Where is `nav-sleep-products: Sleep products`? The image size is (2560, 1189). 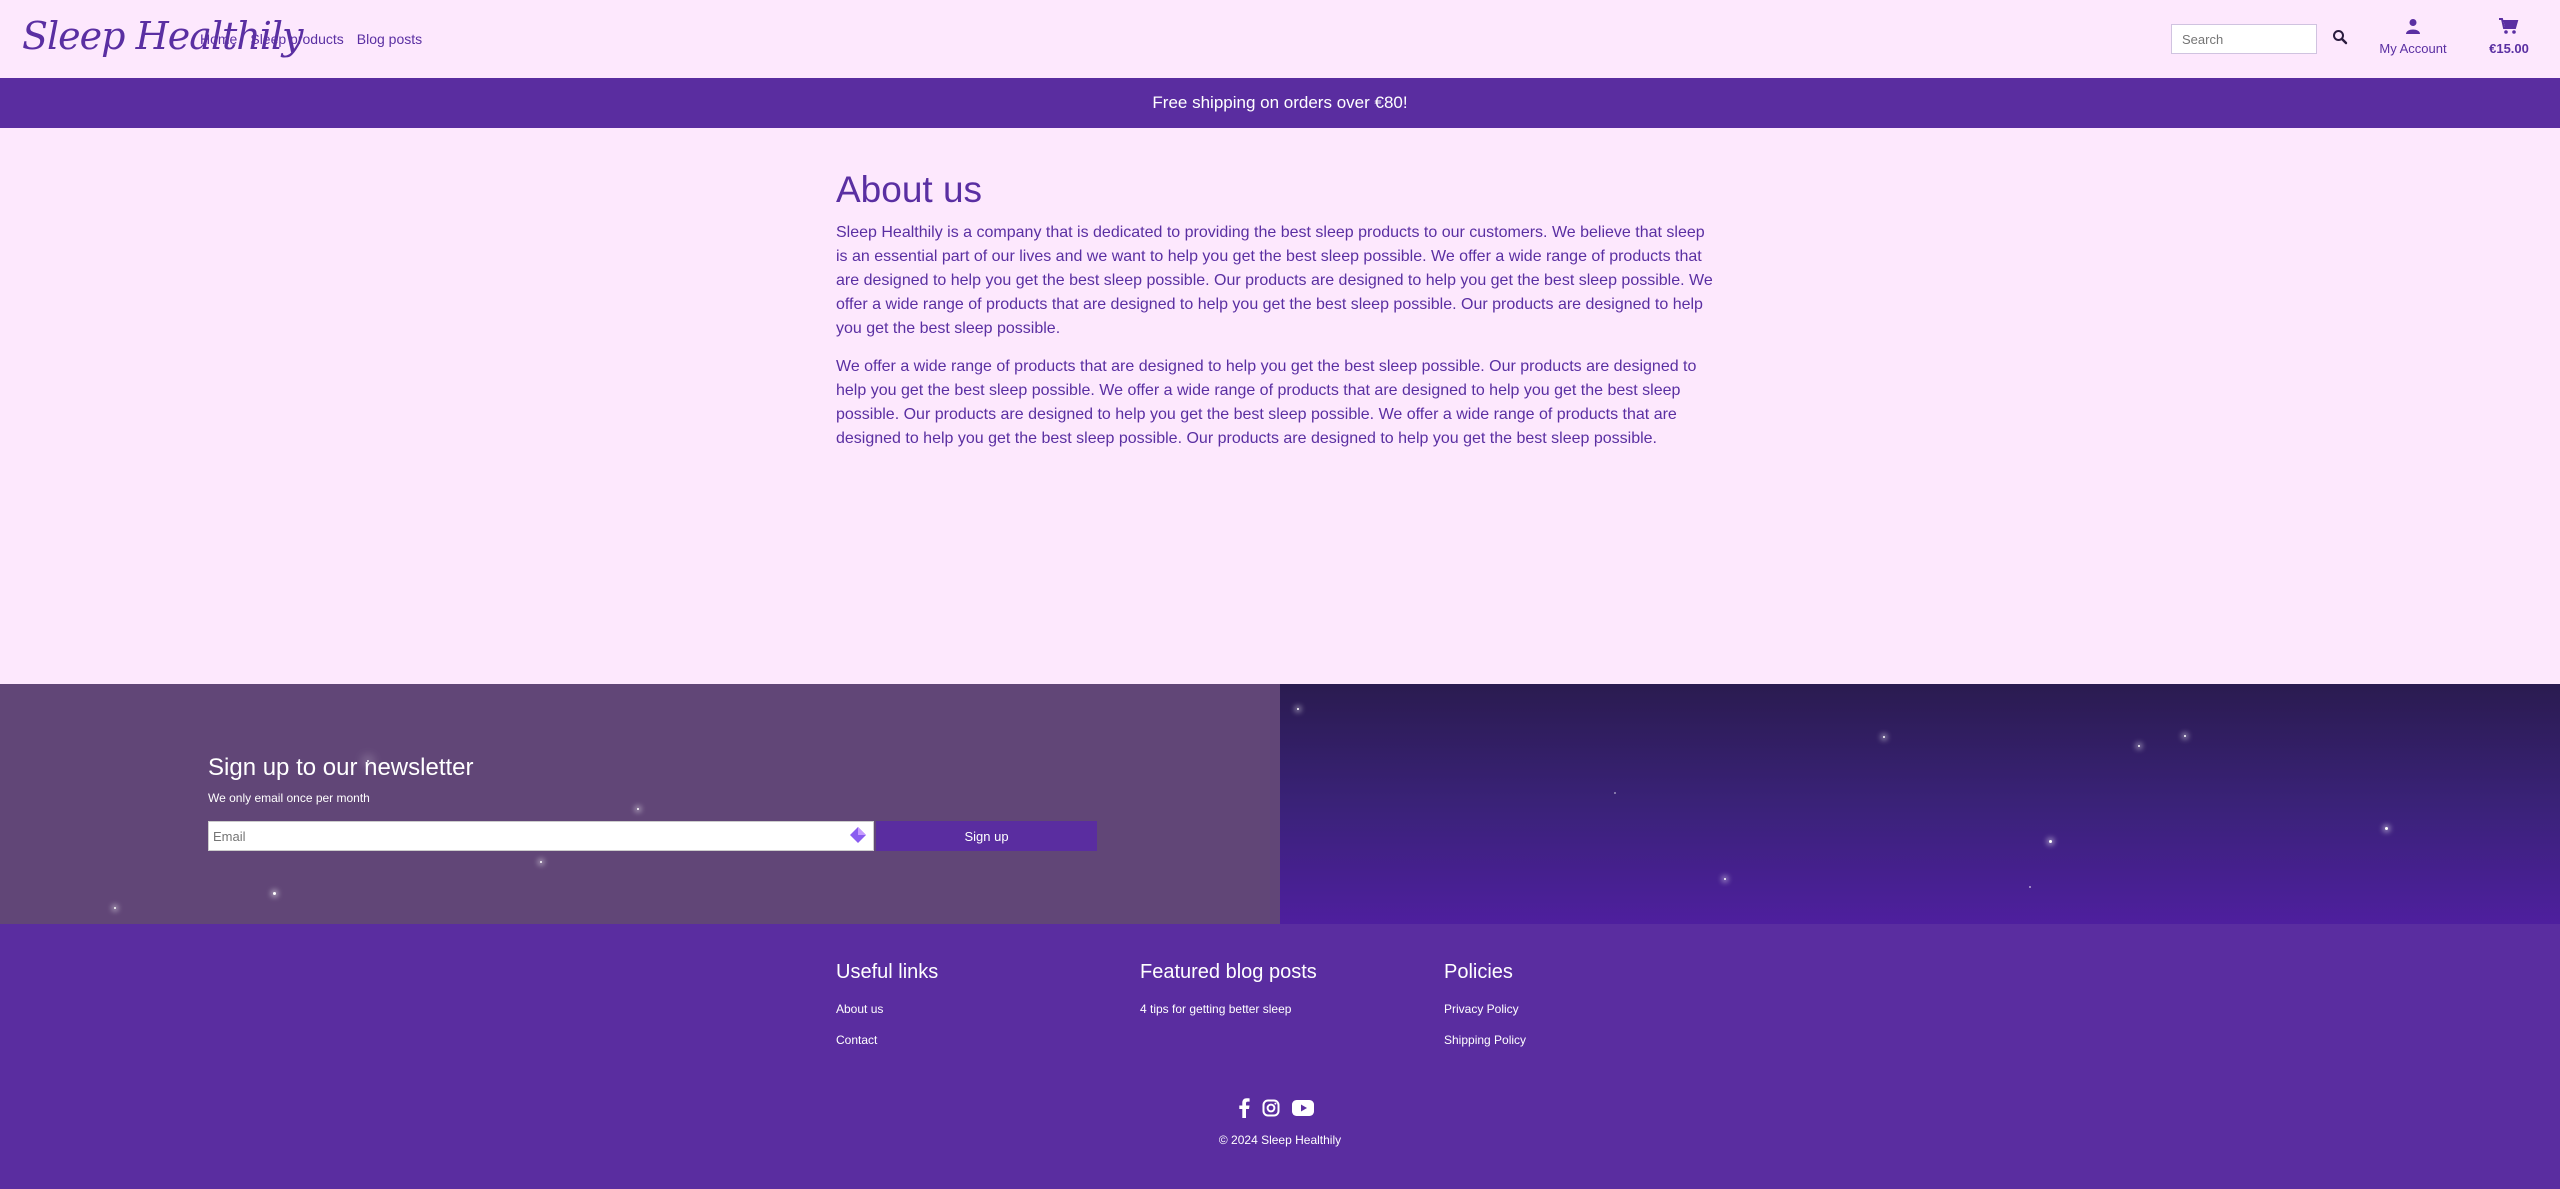
nav-sleep-products: Sleep products is located at coordinates (296, 39).